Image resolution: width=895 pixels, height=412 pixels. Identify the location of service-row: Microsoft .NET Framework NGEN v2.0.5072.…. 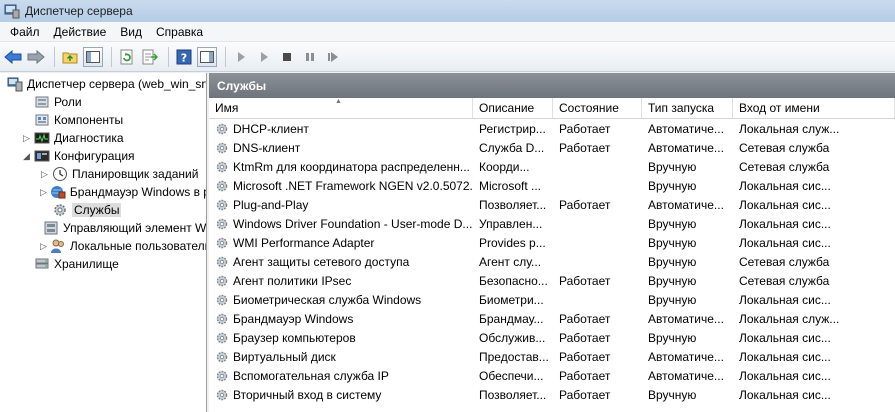
(552, 185).